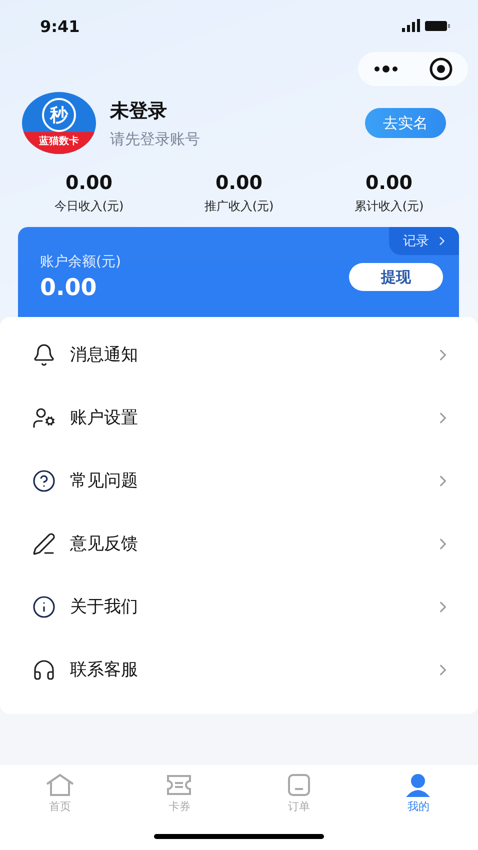  What do you see at coordinates (104, 418) in the screenshot?
I see `menu-label: 账户设置` at bounding box center [104, 418].